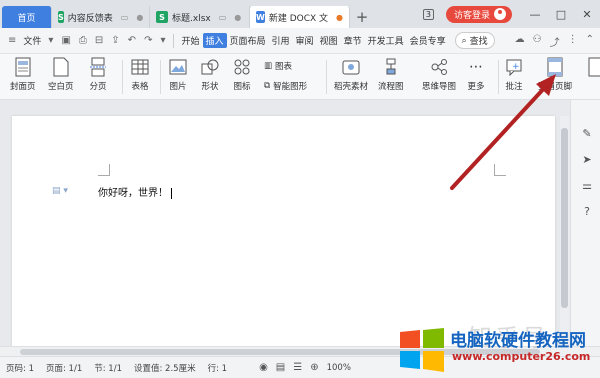 Image resolution: width=600 pixels, height=378 pixels. I want to click on next-ribbon-button, so click(592, 68).